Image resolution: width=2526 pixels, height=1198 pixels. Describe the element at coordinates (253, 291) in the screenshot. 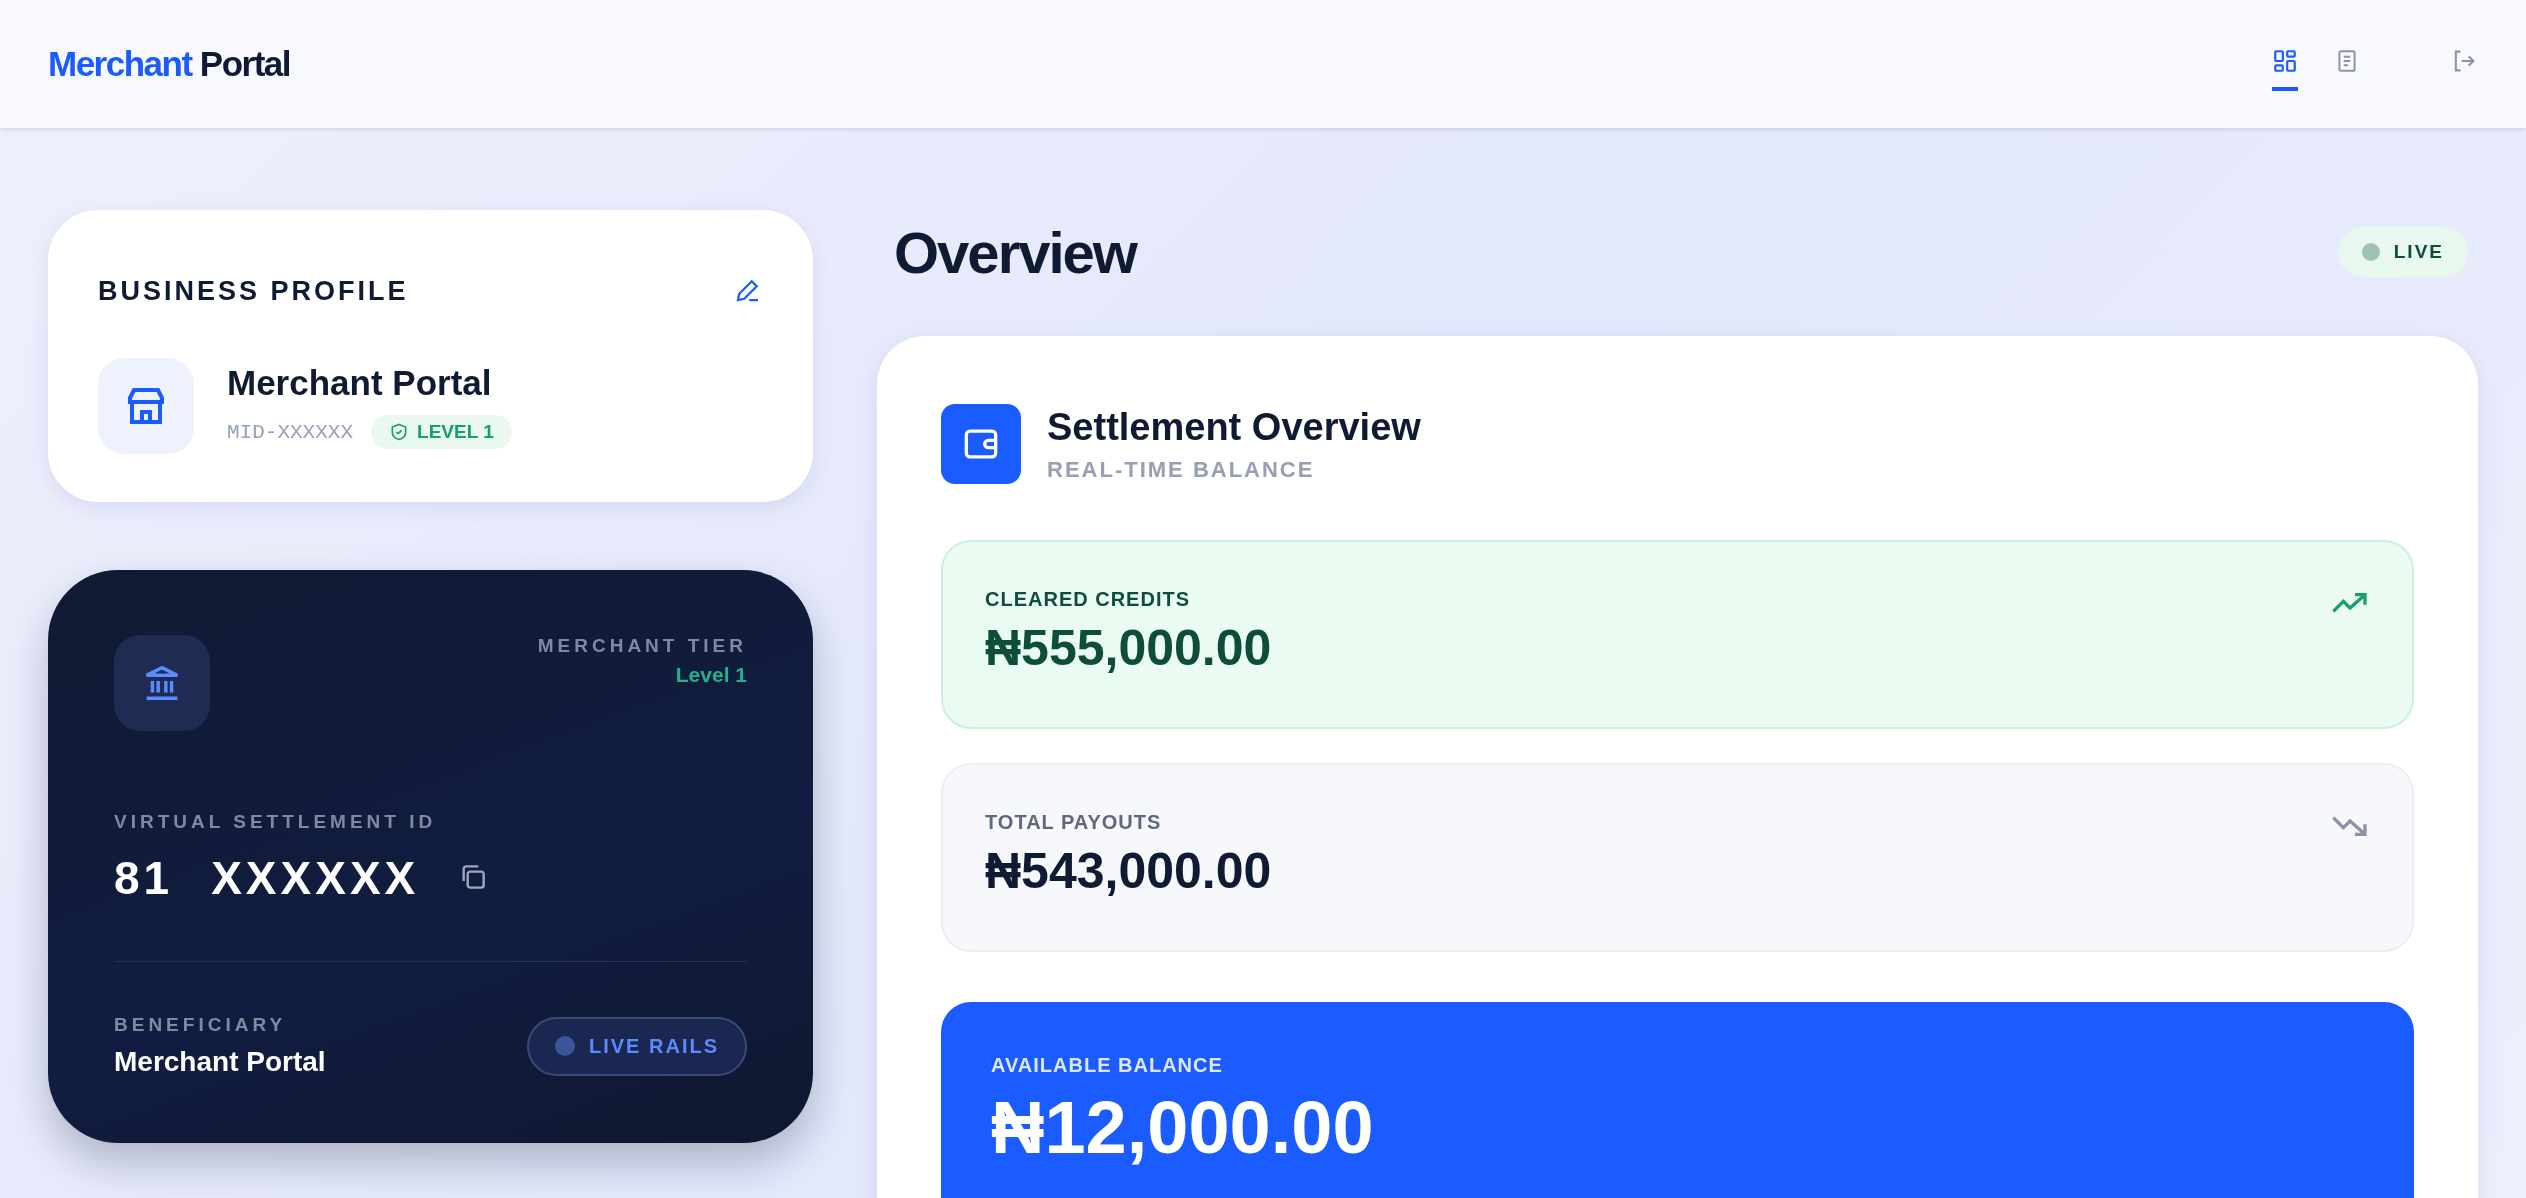

I see `card-title: BUSINESS PROFILE` at that location.